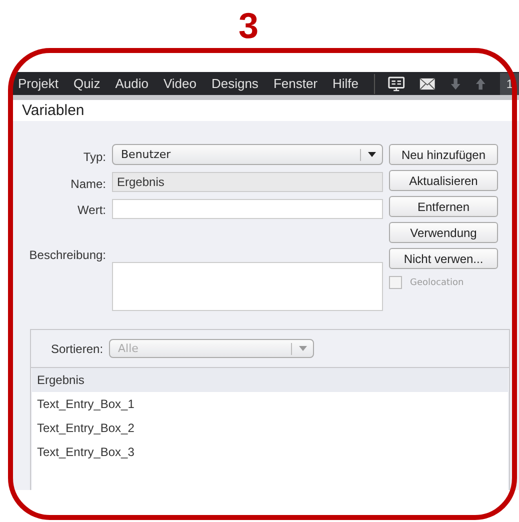 The image size is (519, 522). I want to click on menu-item: Fenster, so click(295, 84).